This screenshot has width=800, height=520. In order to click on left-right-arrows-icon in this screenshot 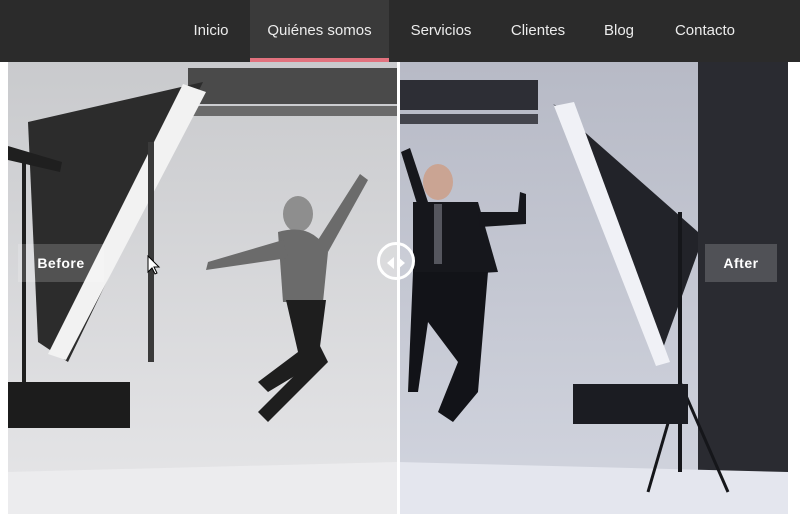, I will do `click(396, 261)`.